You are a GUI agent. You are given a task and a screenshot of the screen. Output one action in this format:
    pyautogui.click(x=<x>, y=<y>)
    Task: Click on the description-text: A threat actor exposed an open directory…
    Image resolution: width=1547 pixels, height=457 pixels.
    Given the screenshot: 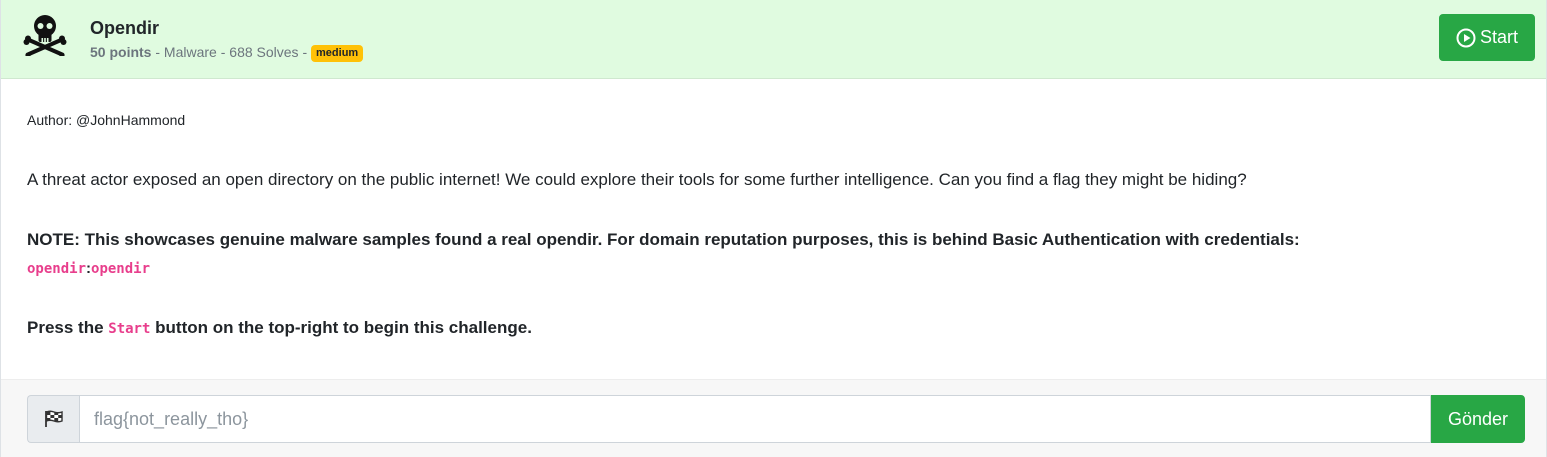 What is the action you would take?
    pyautogui.click(x=637, y=179)
    